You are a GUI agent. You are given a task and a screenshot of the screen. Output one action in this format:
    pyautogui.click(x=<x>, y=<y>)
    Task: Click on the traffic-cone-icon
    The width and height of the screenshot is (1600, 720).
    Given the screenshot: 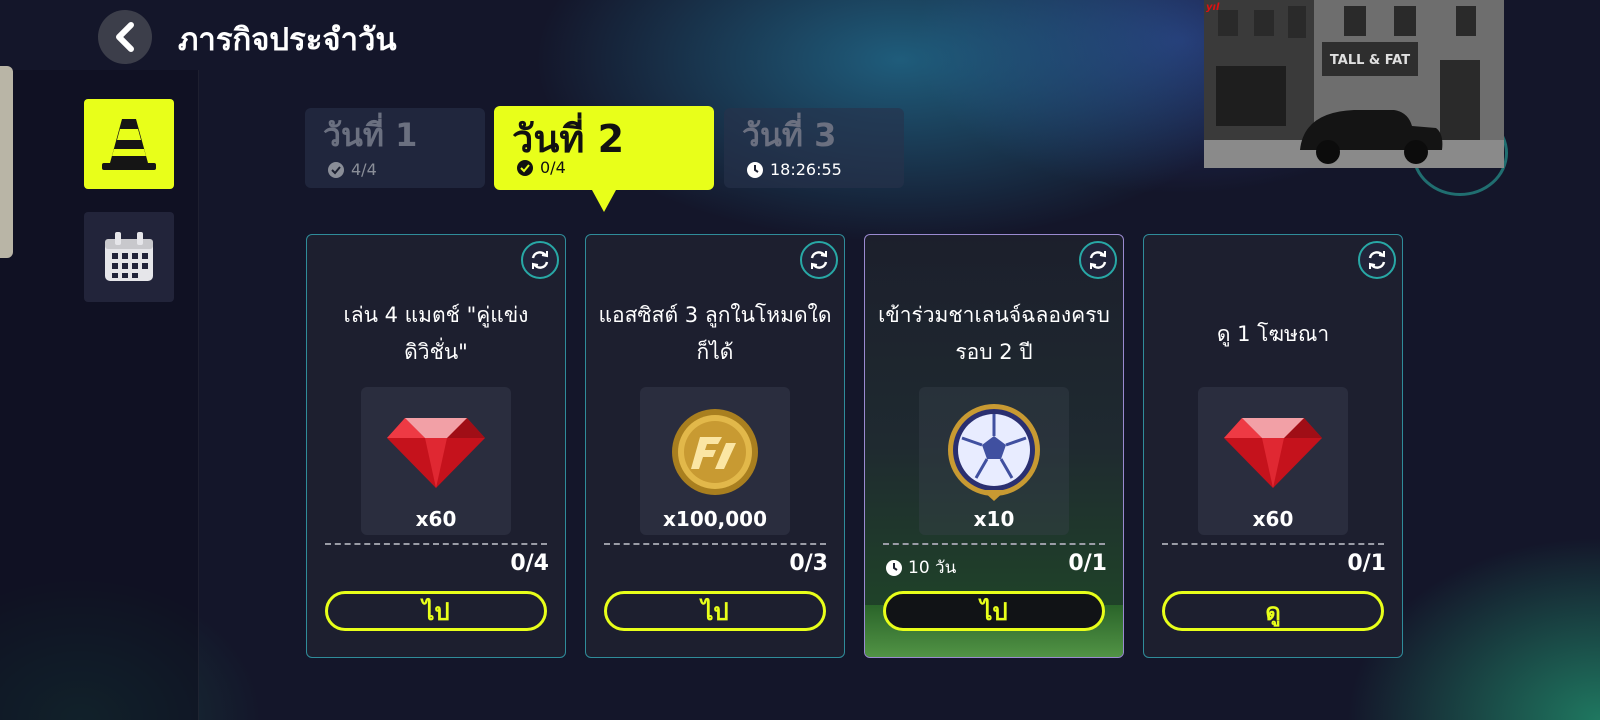 What is the action you would take?
    pyautogui.click(x=129, y=144)
    